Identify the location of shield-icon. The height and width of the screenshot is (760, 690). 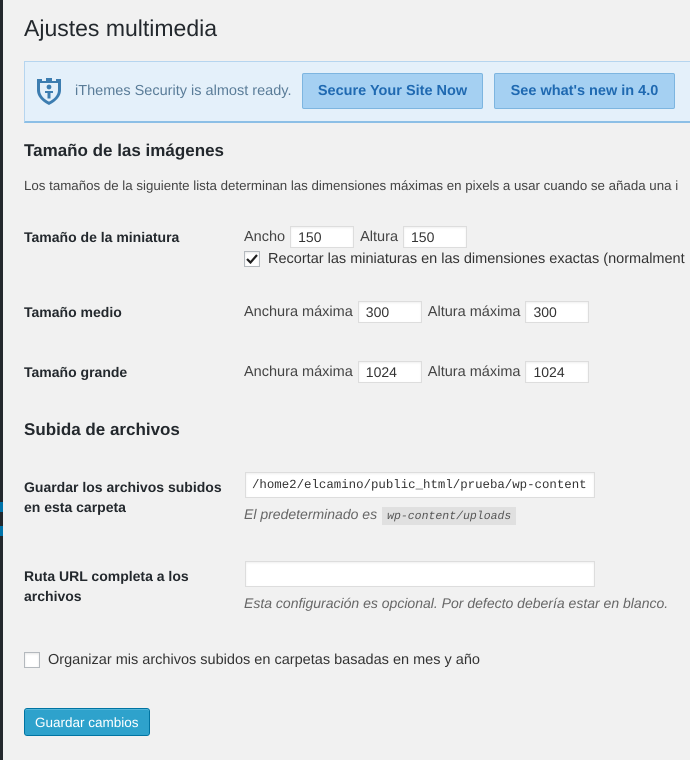
(49, 91).